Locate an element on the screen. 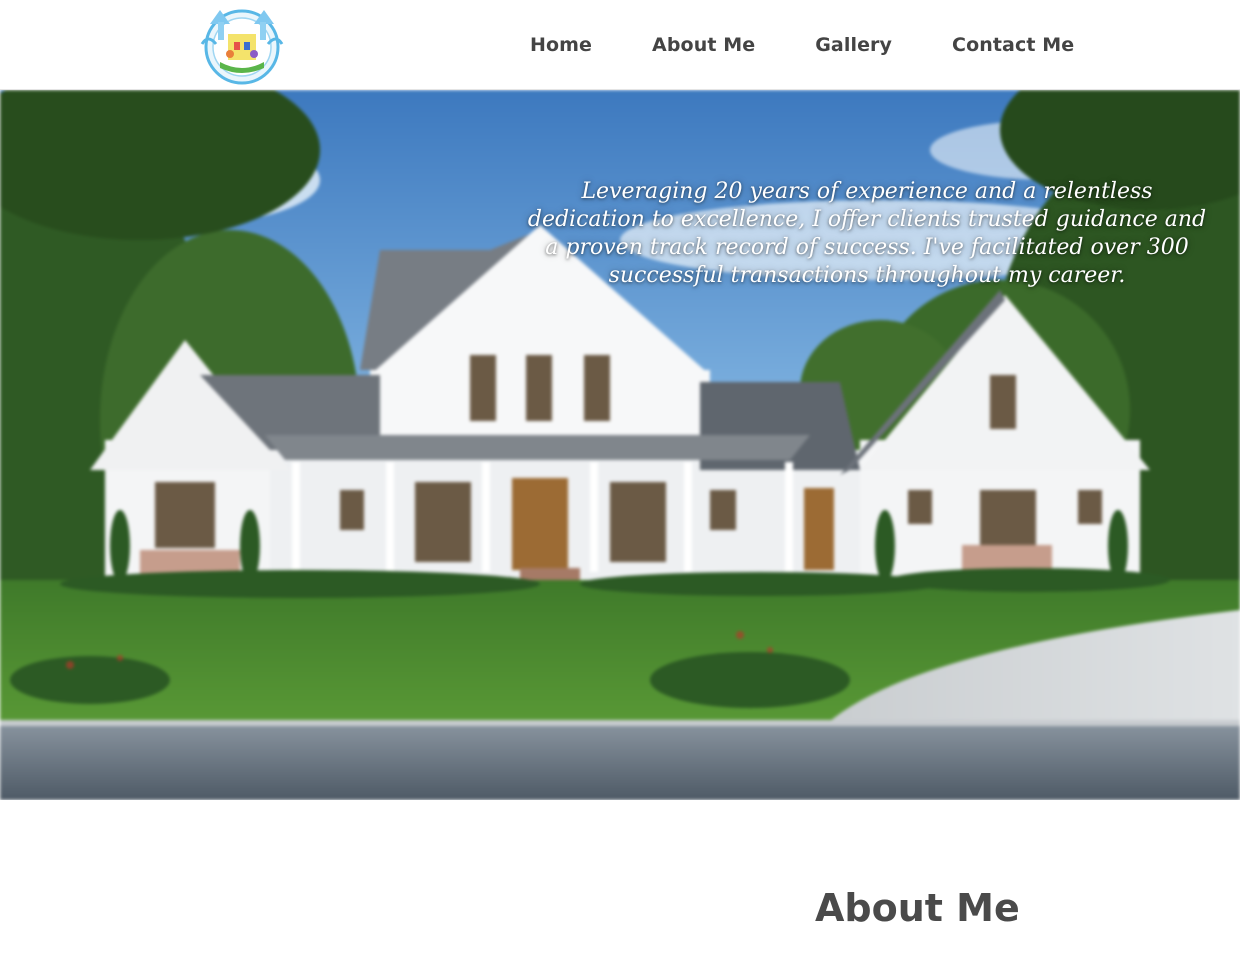  nav-link-about-me: About Me is located at coordinates (703, 45).